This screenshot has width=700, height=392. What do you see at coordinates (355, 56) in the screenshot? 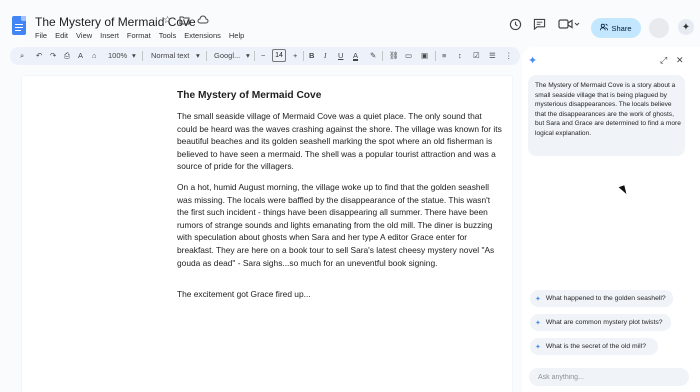
I see `text-color-icon: A` at bounding box center [355, 56].